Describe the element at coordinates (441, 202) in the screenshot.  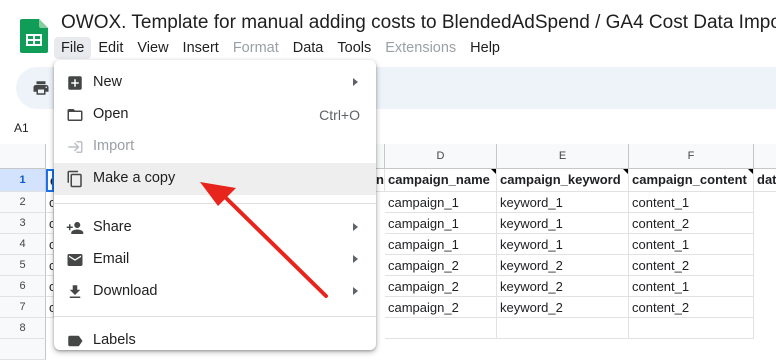
I see `cell-d2: campaign_1` at that location.